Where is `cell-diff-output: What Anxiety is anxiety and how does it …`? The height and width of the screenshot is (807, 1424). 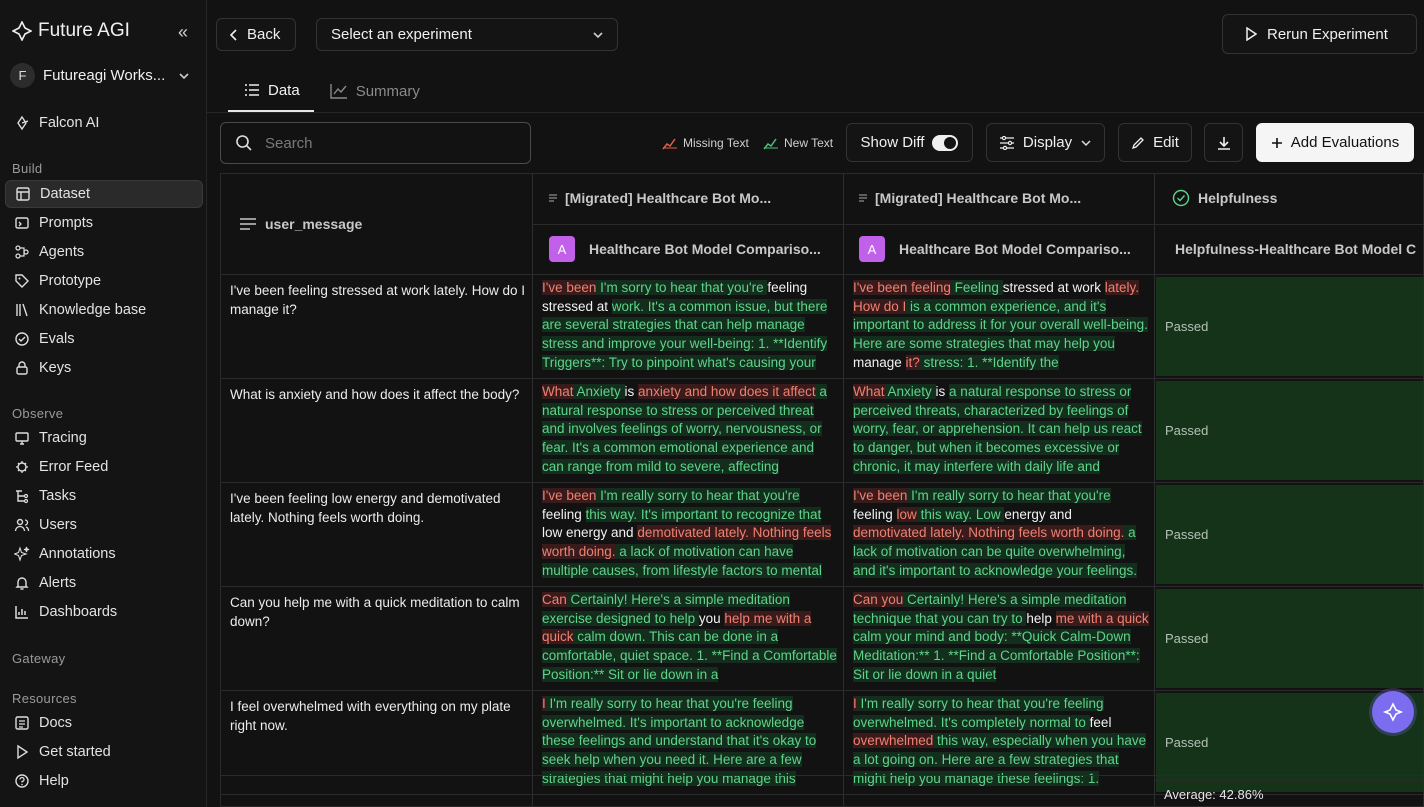
cell-diff-output: What Anxiety is anxiety and how does it … is located at coordinates (690, 431).